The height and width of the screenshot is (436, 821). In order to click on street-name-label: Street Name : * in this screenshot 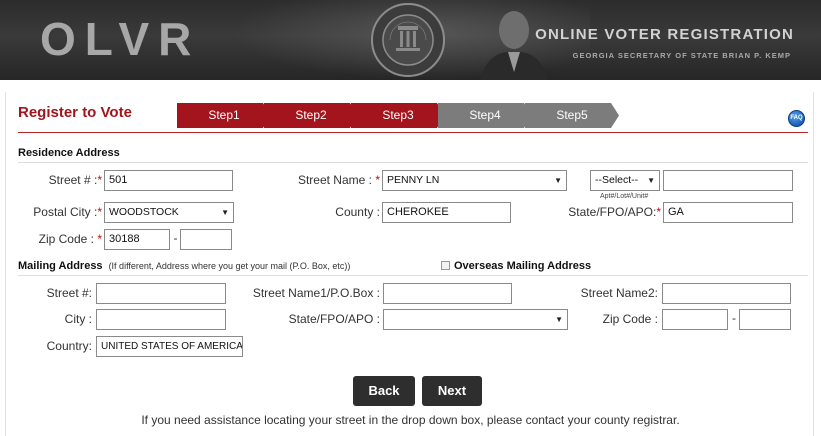, I will do `click(338, 180)`.